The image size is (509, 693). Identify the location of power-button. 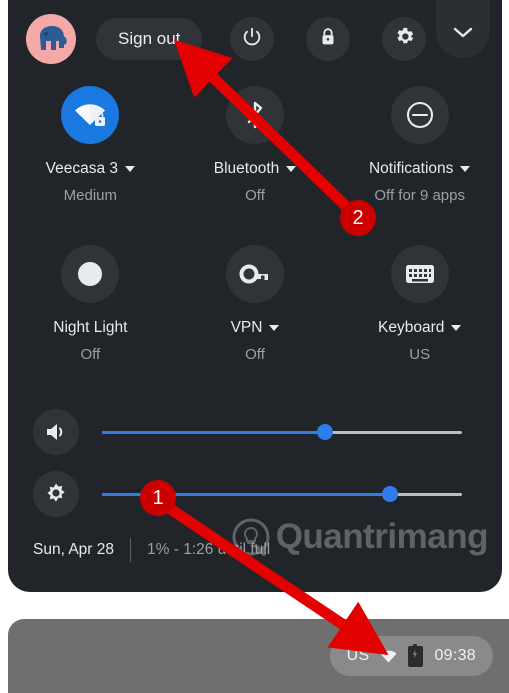
(252, 39).